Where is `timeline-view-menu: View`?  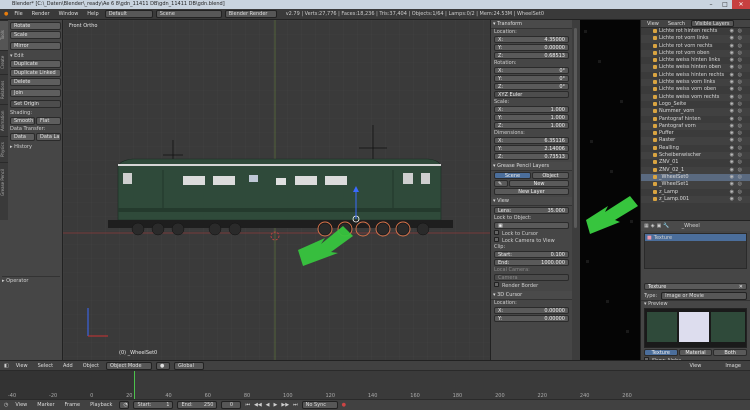 timeline-view-menu: View is located at coordinates (21, 405).